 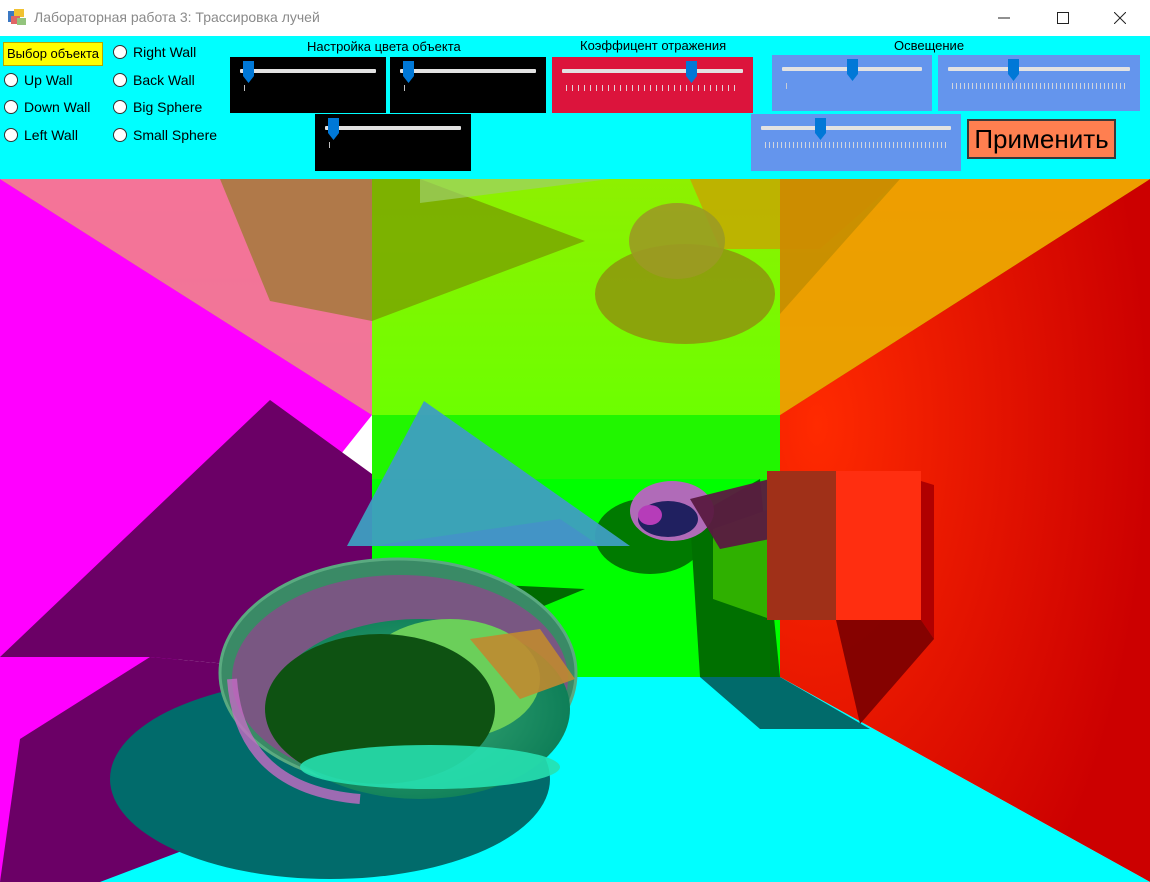 I want to click on radio-label: Small Sphere, so click(x=175, y=135).